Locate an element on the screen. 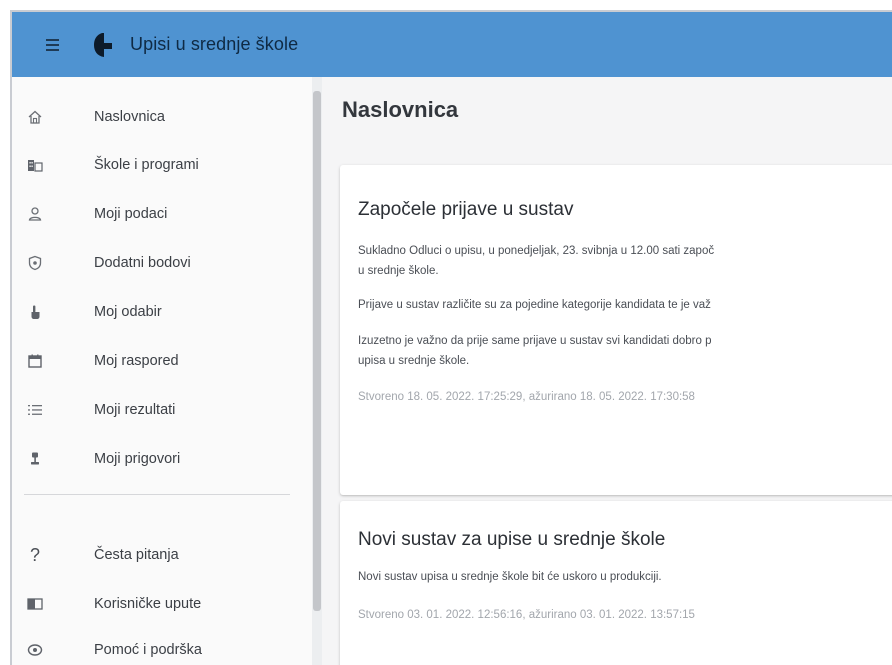  home-icon is located at coordinates (35, 117).